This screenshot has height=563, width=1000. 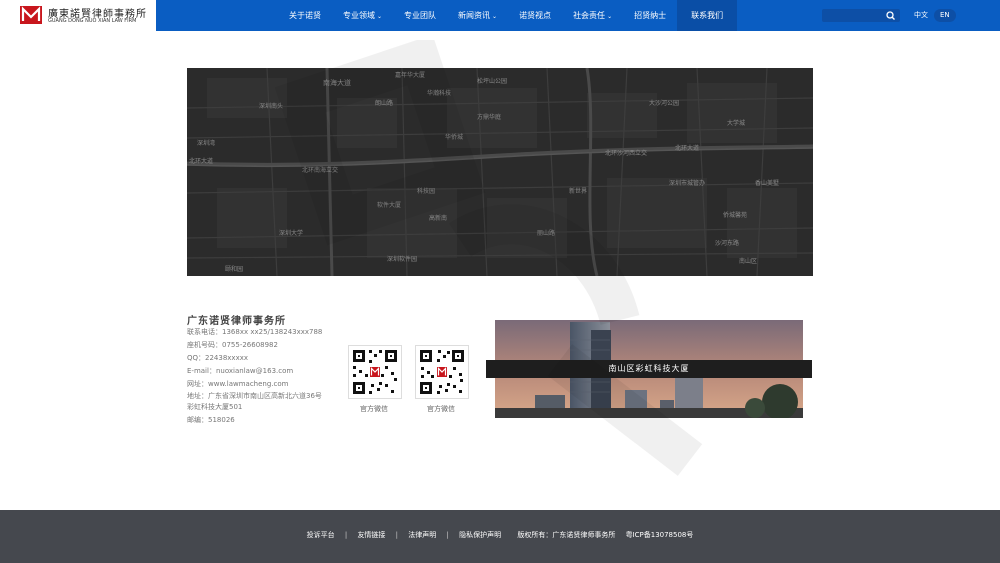 What do you see at coordinates (664, 103) in the screenshot?
I see `map-label: 大沙河公园` at bounding box center [664, 103].